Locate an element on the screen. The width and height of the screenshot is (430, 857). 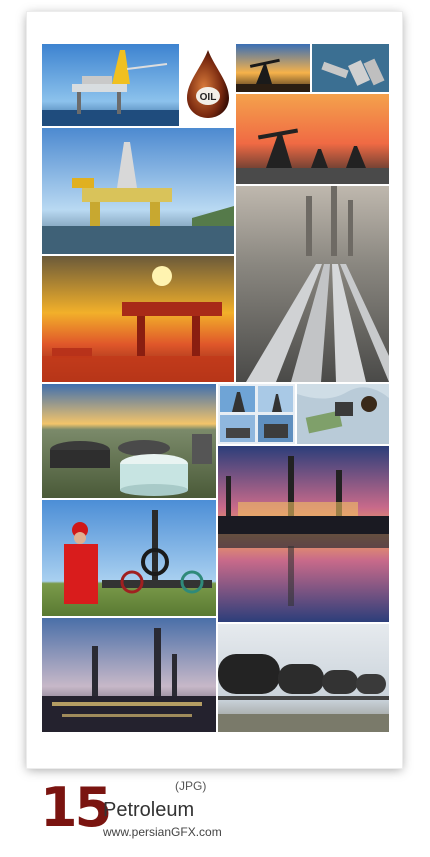
offshore-rig-photo is located at coordinates (110, 85).